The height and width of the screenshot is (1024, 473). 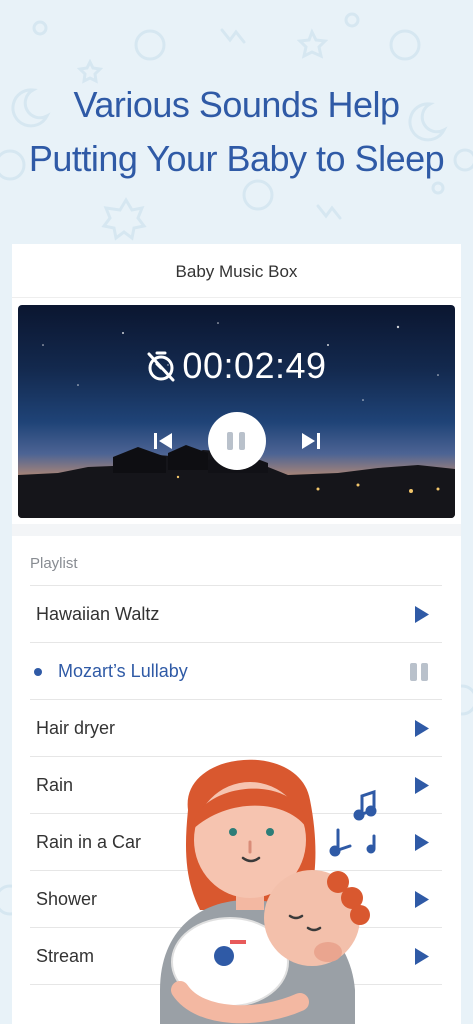 I want to click on timer-off-icon, so click(x=161, y=370).